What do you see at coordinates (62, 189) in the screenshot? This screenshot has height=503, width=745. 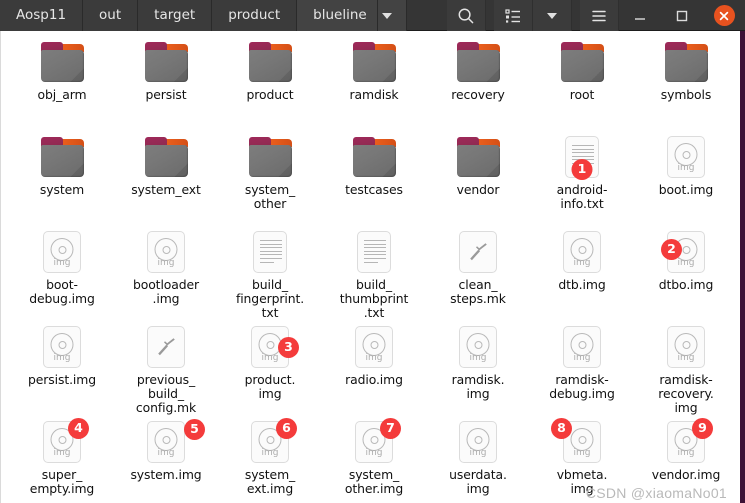 I see `file-name-label: system` at bounding box center [62, 189].